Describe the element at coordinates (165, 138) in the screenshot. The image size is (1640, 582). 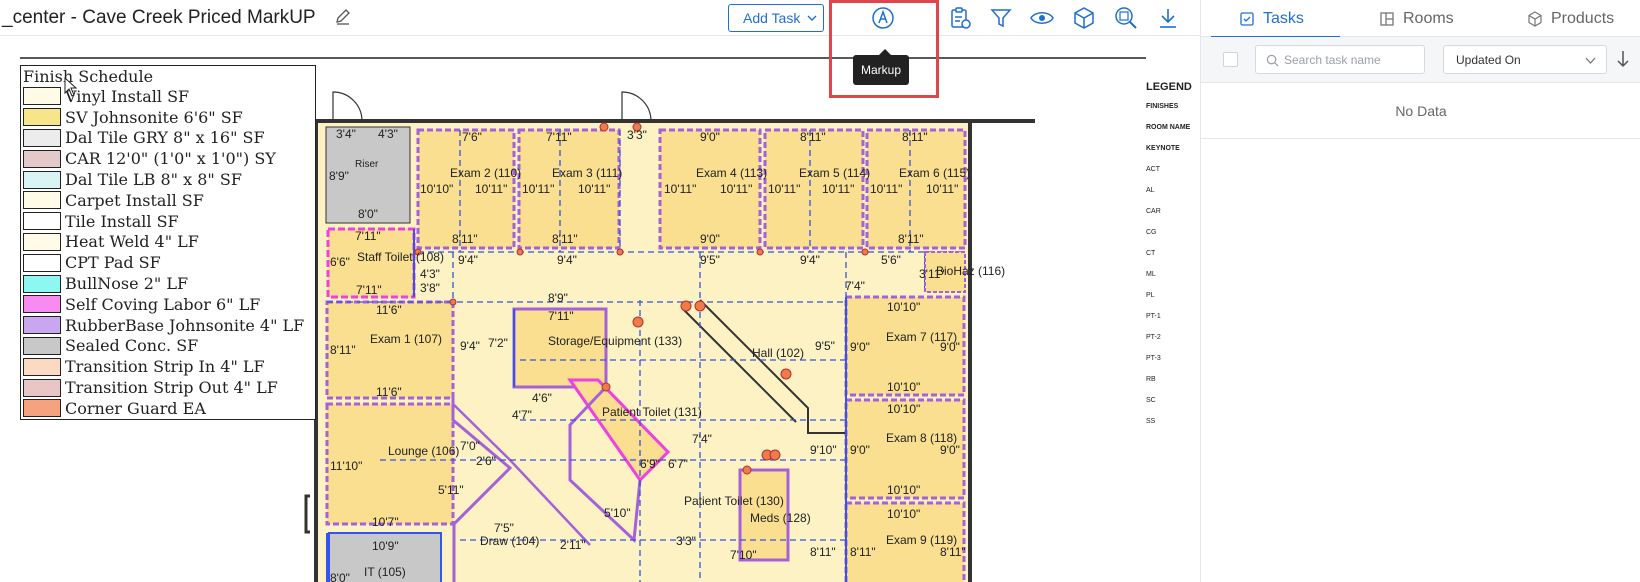
I see `finish-schedule-label: Dal Tile GRY 8" x 16" SF` at that location.